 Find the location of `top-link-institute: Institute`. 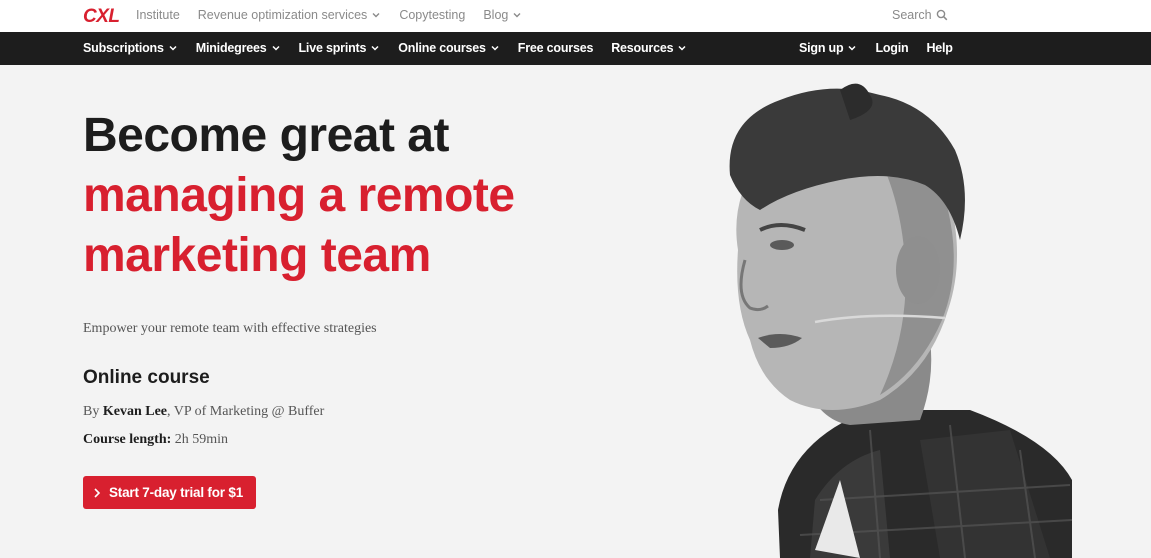

top-link-institute: Institute is located at coordinates (158, 15).